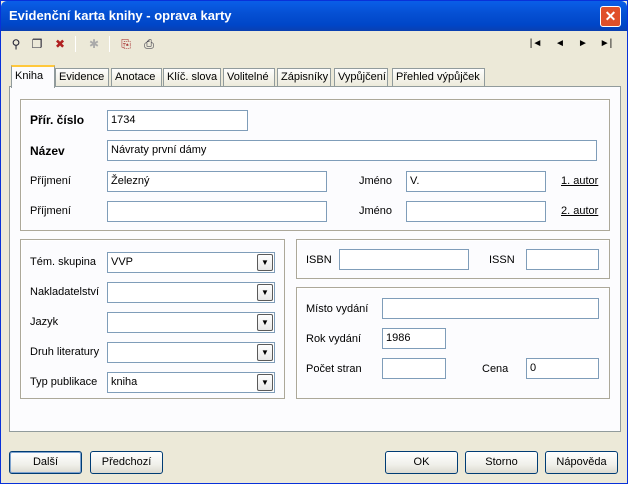 The image size is (628, 484). What do you see at coordinates (319, 260) in the screenshot?
I see `isbn-label: ISBN` at bounding box center [319, 260].